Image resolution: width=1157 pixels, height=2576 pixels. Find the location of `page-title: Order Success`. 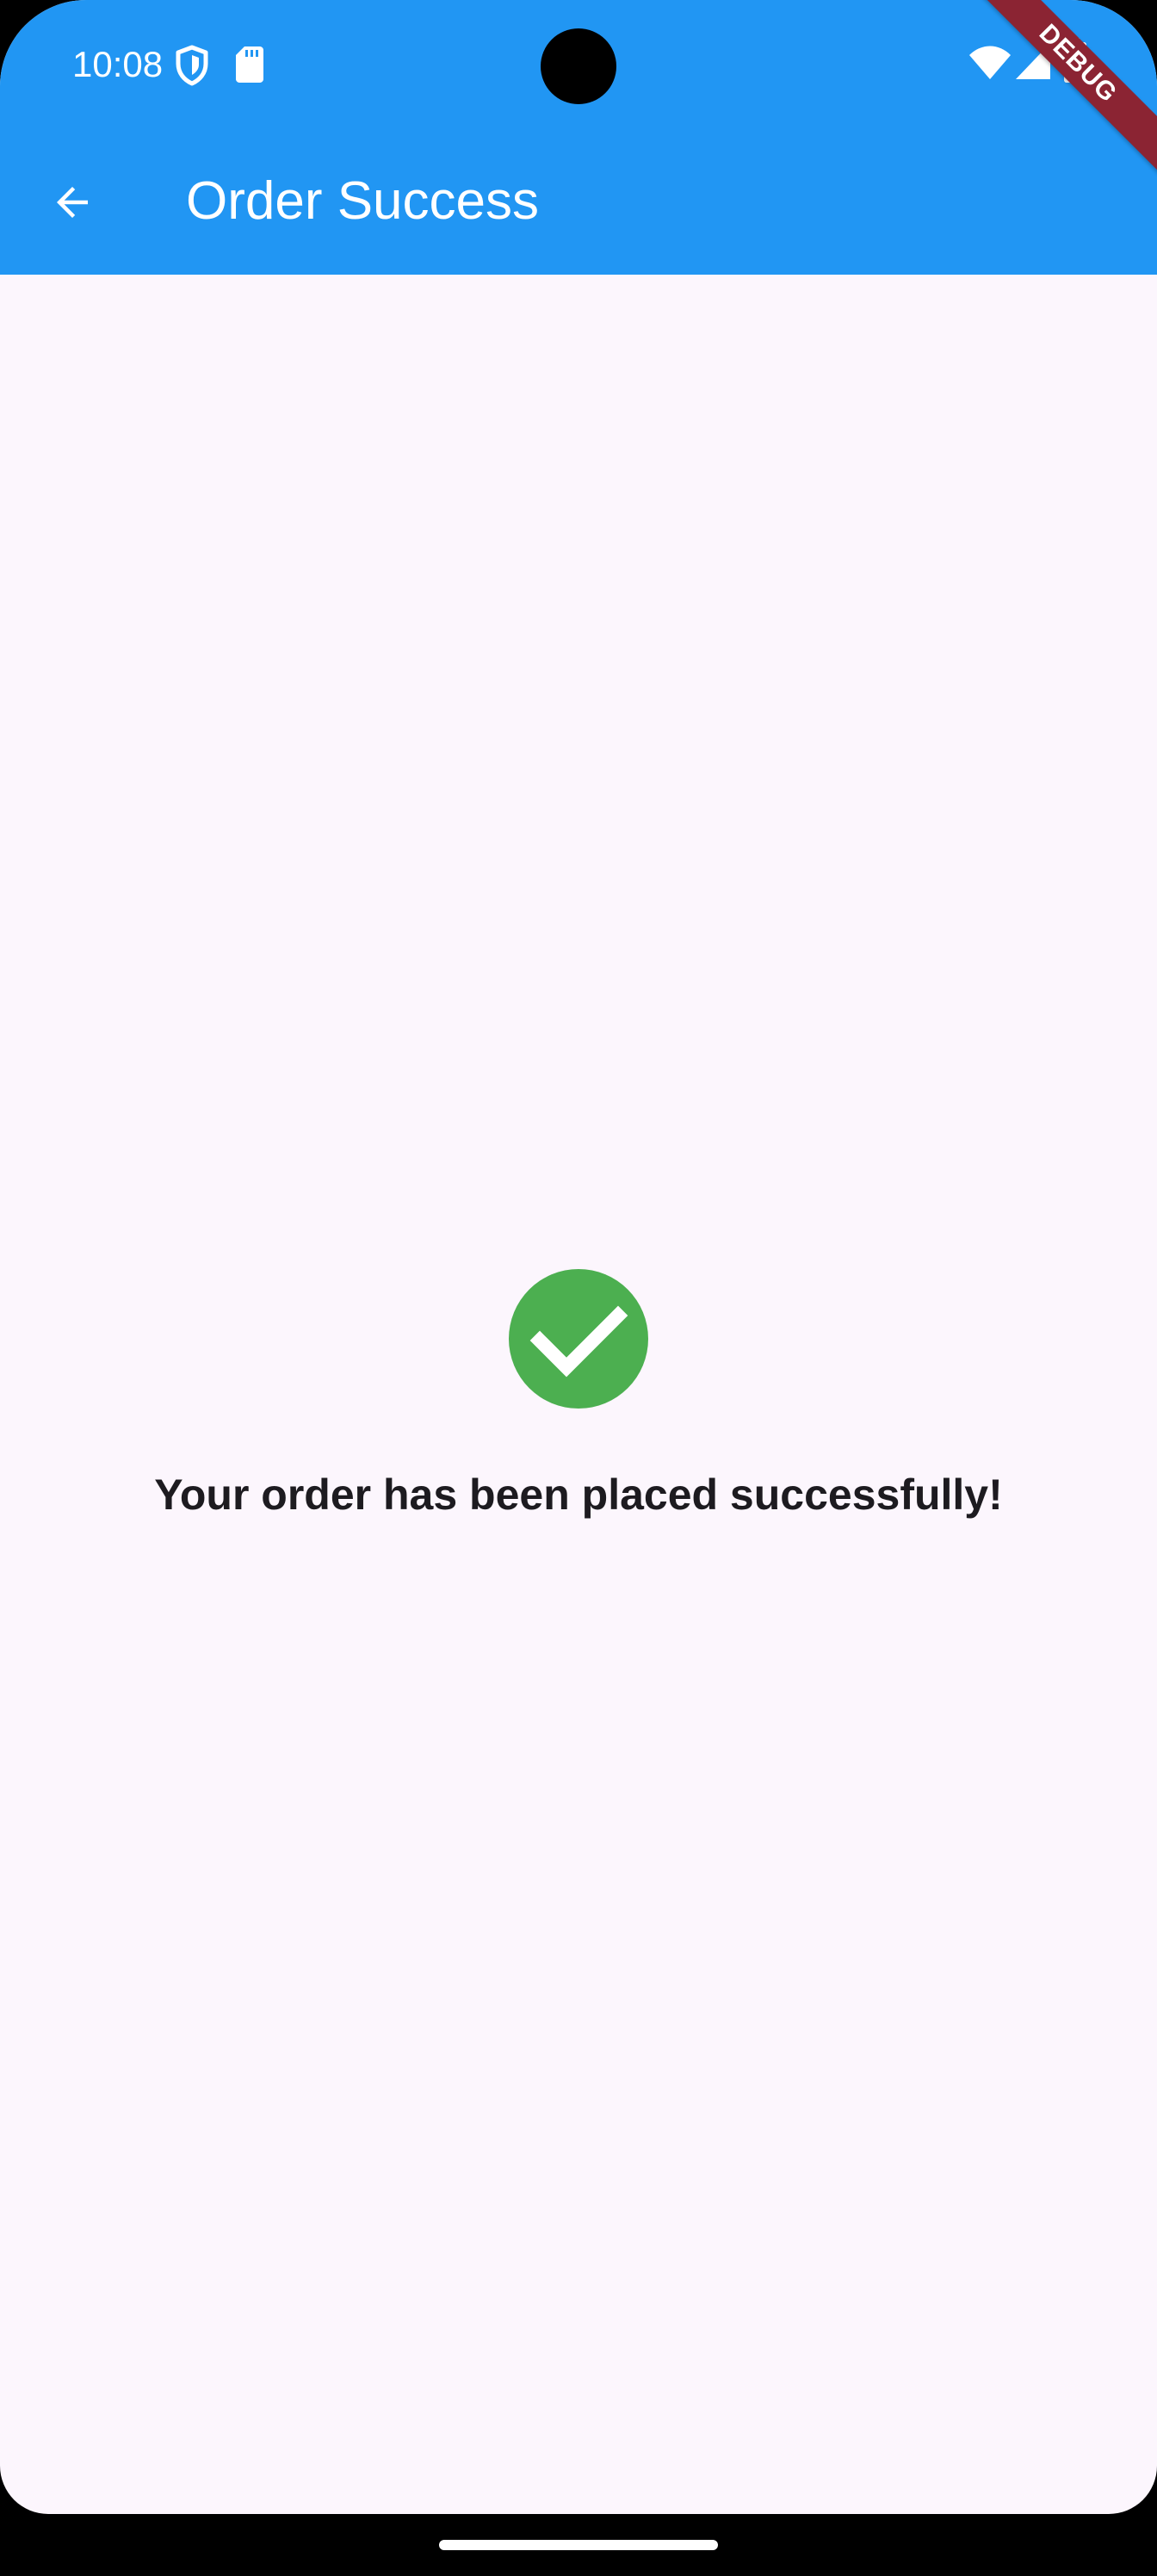

page-title: Order Success is located at coordinates (363, 201).